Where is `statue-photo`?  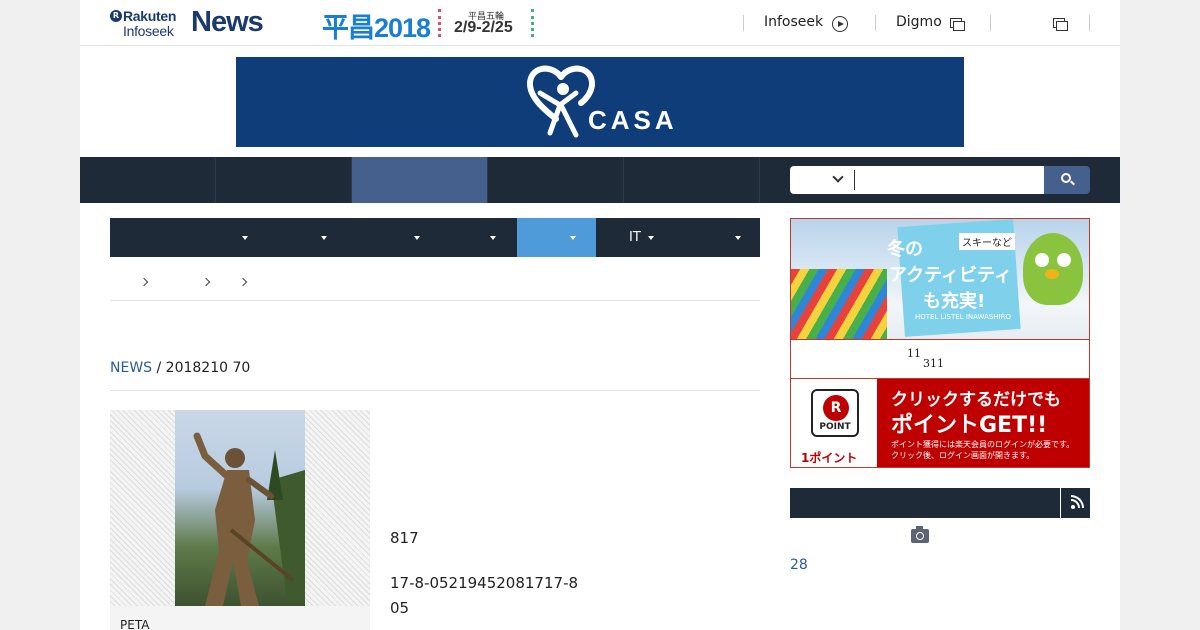 statue-photo is located at coordinates (240, 508).